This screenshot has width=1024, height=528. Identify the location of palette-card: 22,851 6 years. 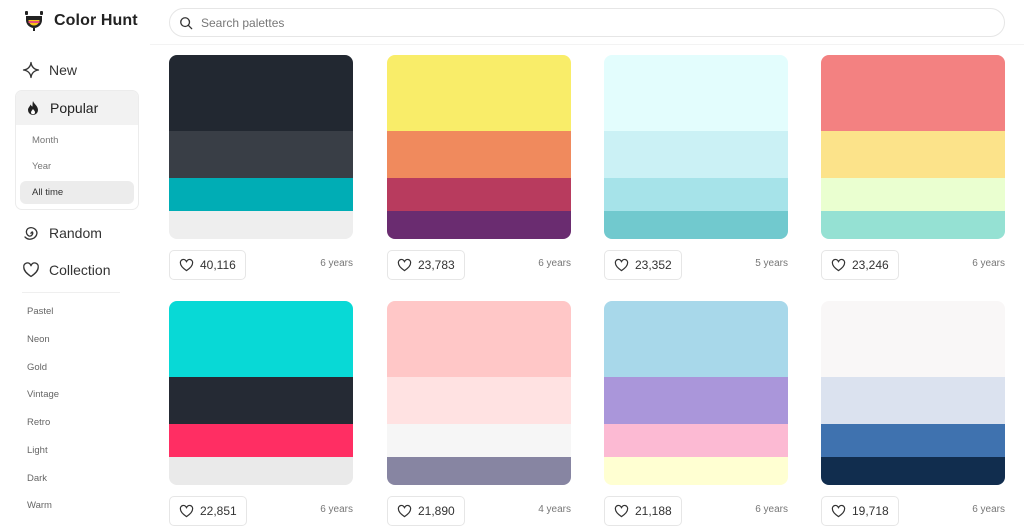
(261, 413).